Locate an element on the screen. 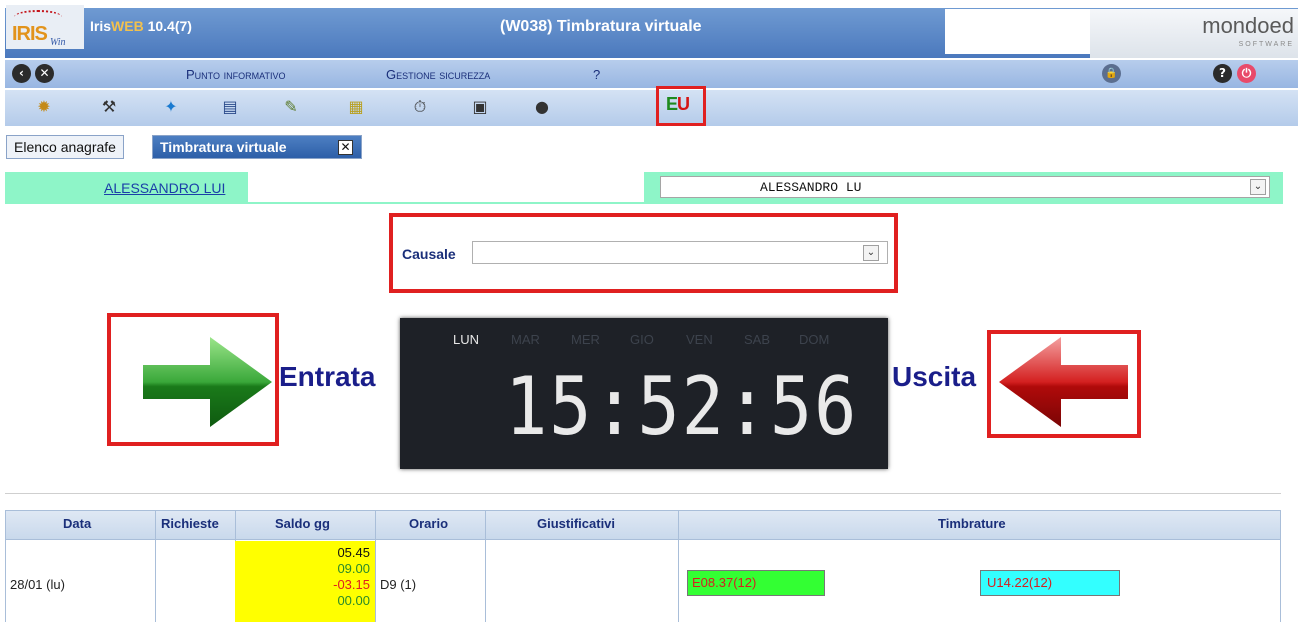  toolbar is located at coordinates (651, 108).